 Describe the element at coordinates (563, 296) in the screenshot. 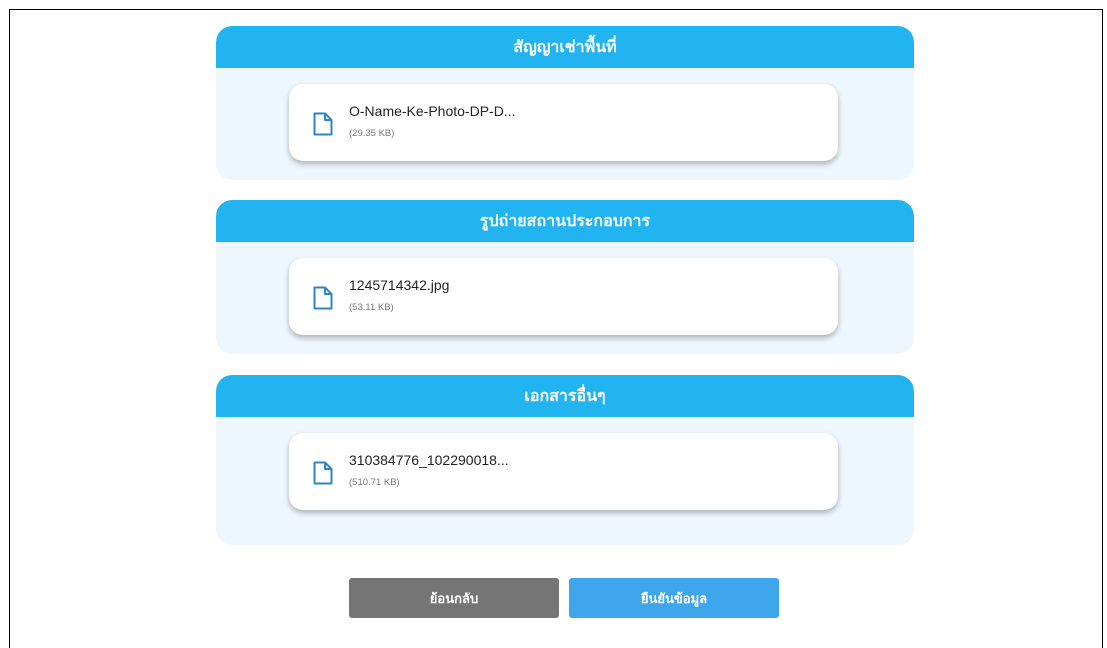

I see `file-card: 1245714342.jpg (53.11 KB)` at that location.